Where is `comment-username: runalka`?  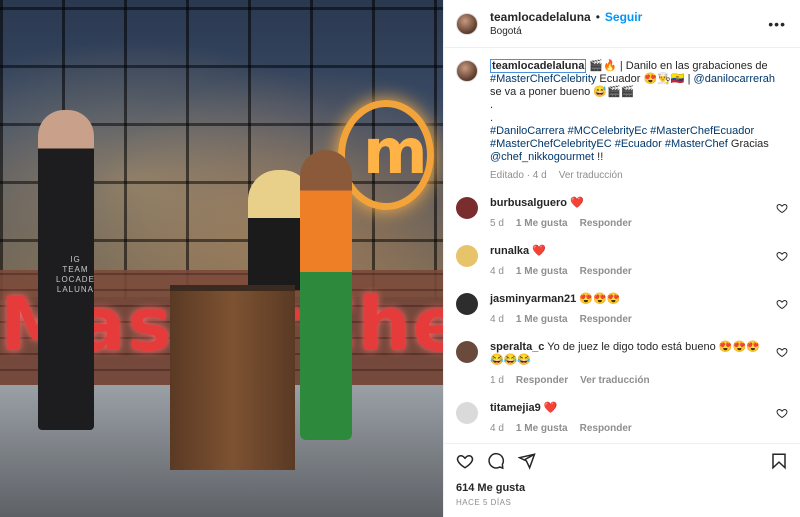
comment-username: runalka is located at coordinates (509, 251).